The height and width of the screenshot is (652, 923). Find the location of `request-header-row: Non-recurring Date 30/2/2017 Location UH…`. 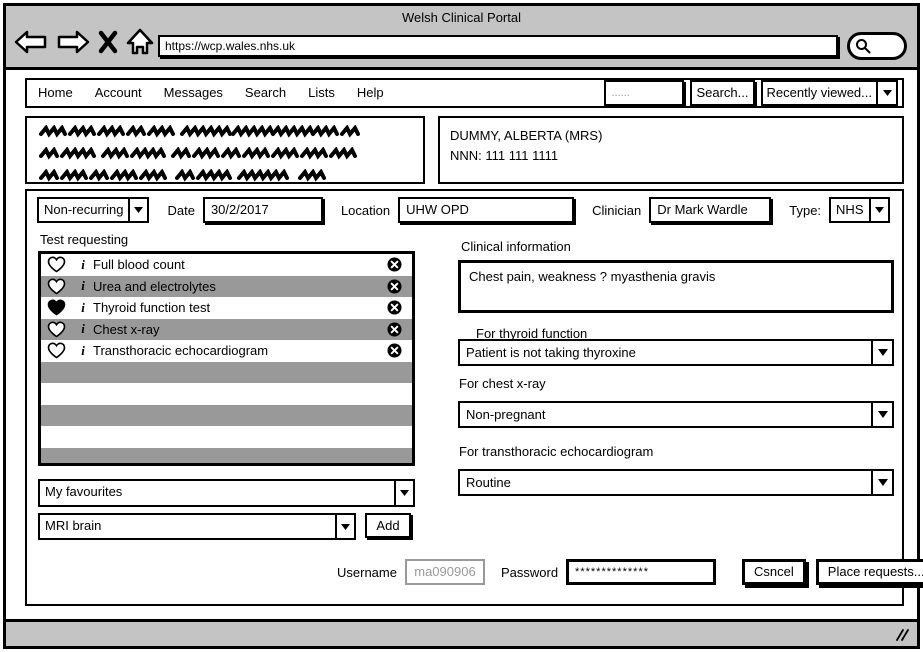

request-header-row: Non-recurring Date 30/2/2017 Location UH… is located at coordinates (465, 210).